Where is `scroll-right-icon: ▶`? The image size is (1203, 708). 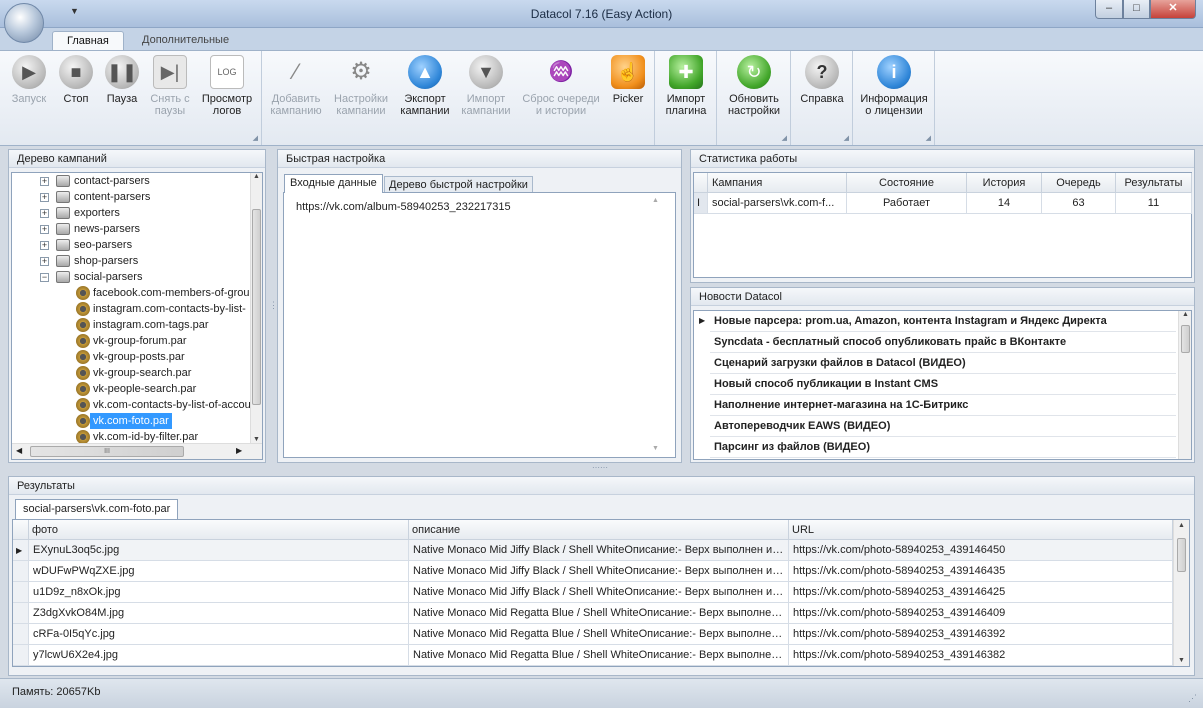
scroll-right-icon: ▶ is located at coordinates (239, 450).